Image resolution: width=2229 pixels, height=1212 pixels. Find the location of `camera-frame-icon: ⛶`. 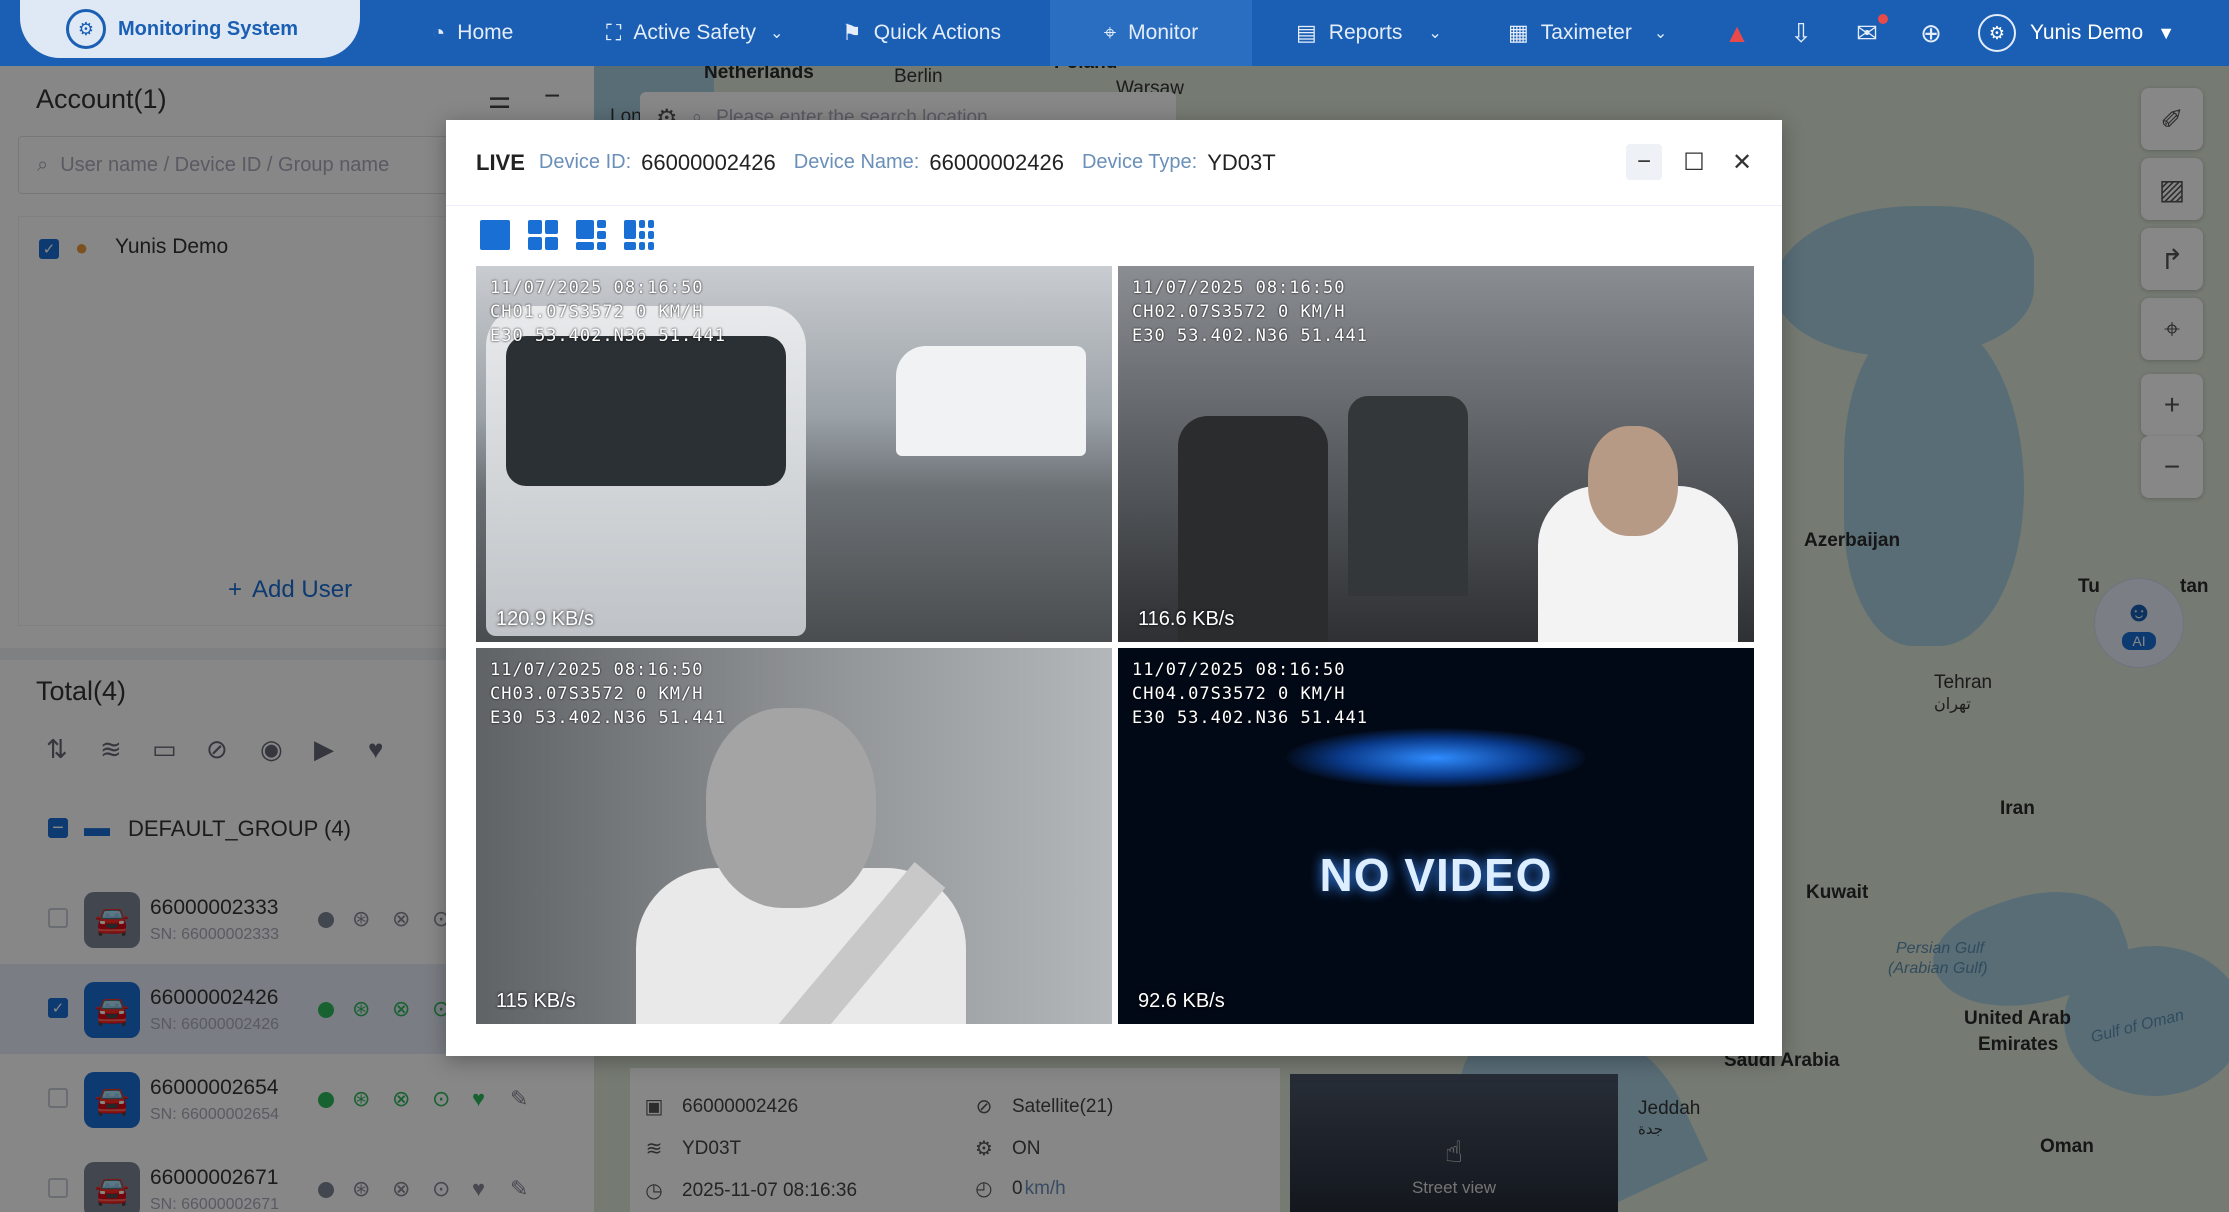

camera-frame-icon: ⛶ is located at coordinates (614, 32).